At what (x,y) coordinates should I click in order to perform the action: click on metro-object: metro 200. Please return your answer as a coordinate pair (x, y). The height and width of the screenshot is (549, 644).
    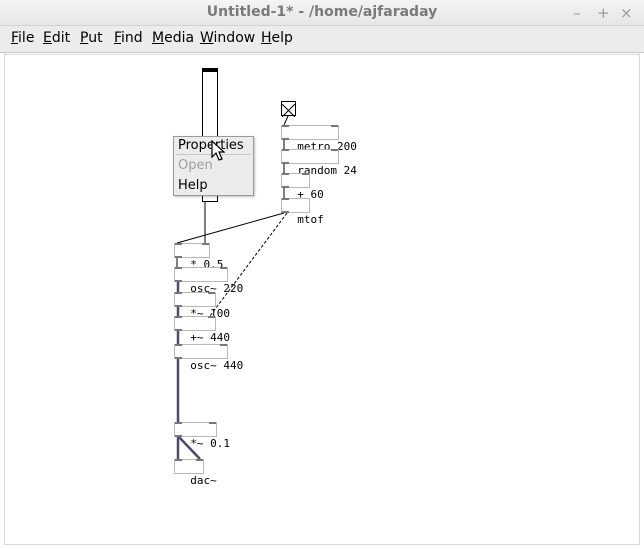
    Looking at the image, I should click on (319, 139).